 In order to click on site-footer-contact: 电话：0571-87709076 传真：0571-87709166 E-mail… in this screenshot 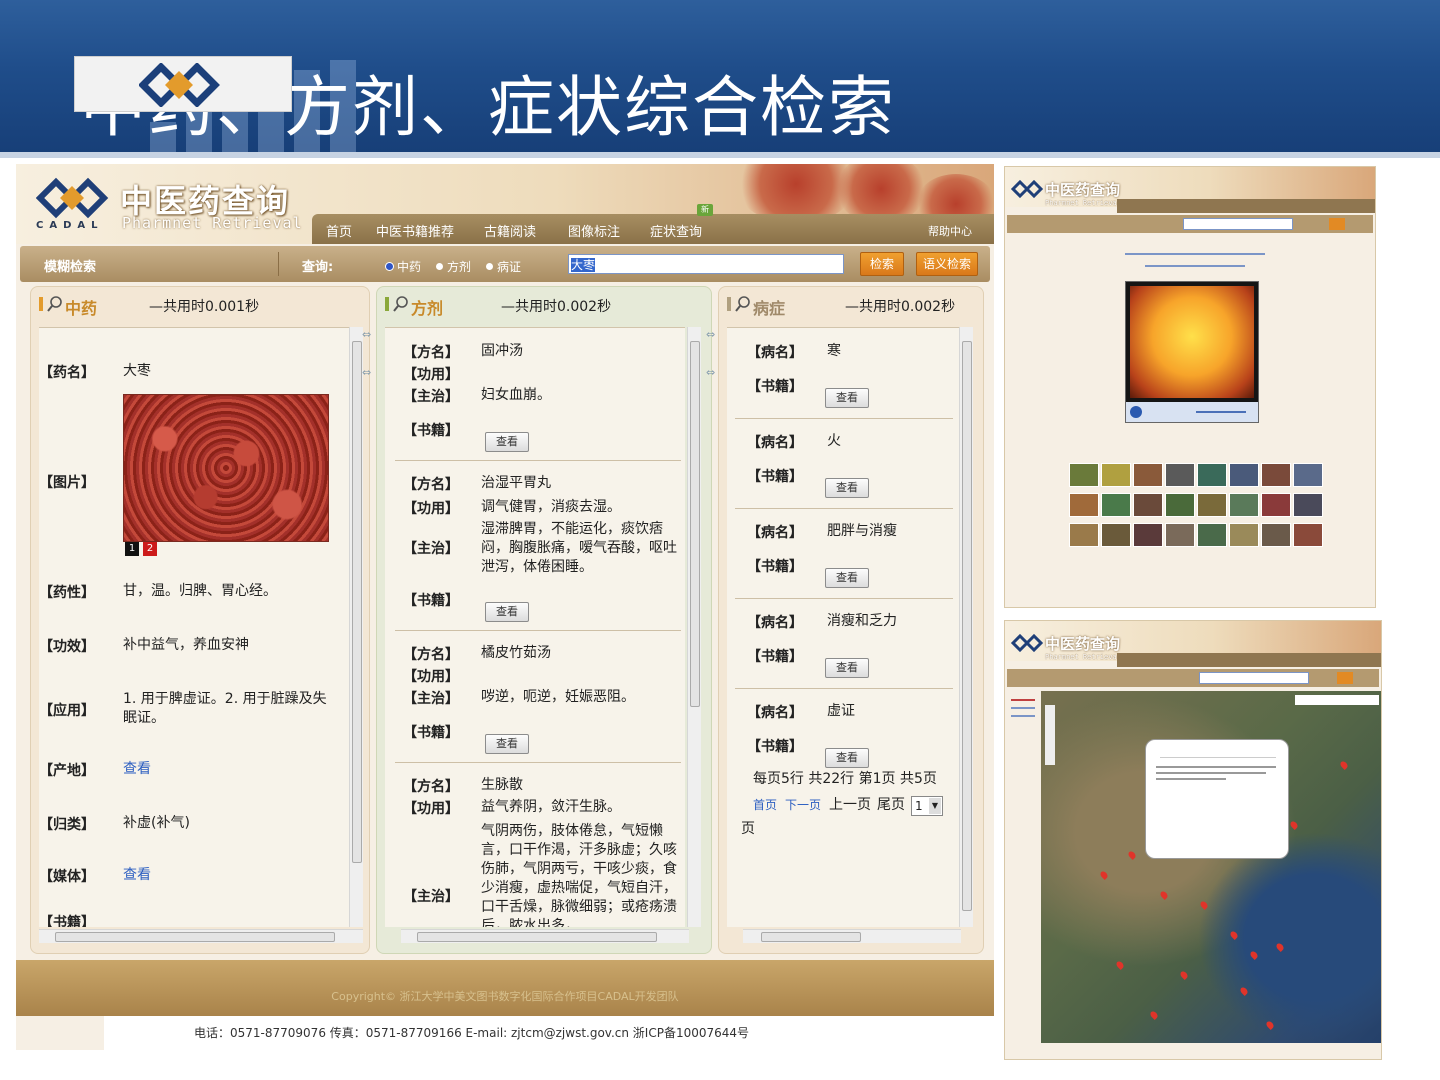, I will do `click(549, 1033)`.